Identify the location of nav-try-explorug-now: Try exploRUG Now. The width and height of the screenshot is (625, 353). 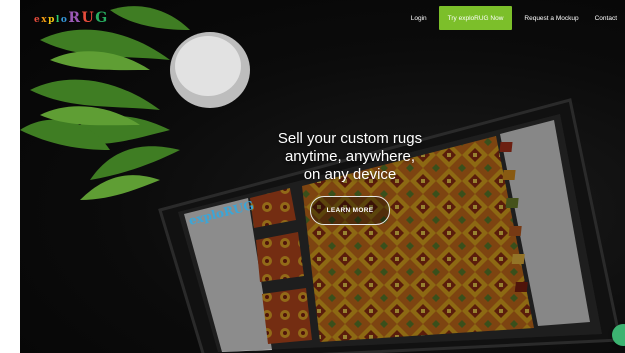
(475, 18).